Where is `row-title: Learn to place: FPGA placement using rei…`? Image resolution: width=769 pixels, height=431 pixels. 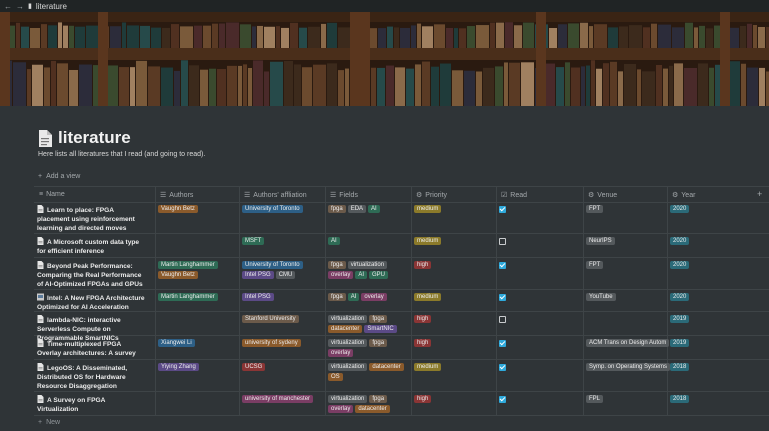
row-title: Learn to place: FPGA placement using rei… is located at coordinates (86, 219).